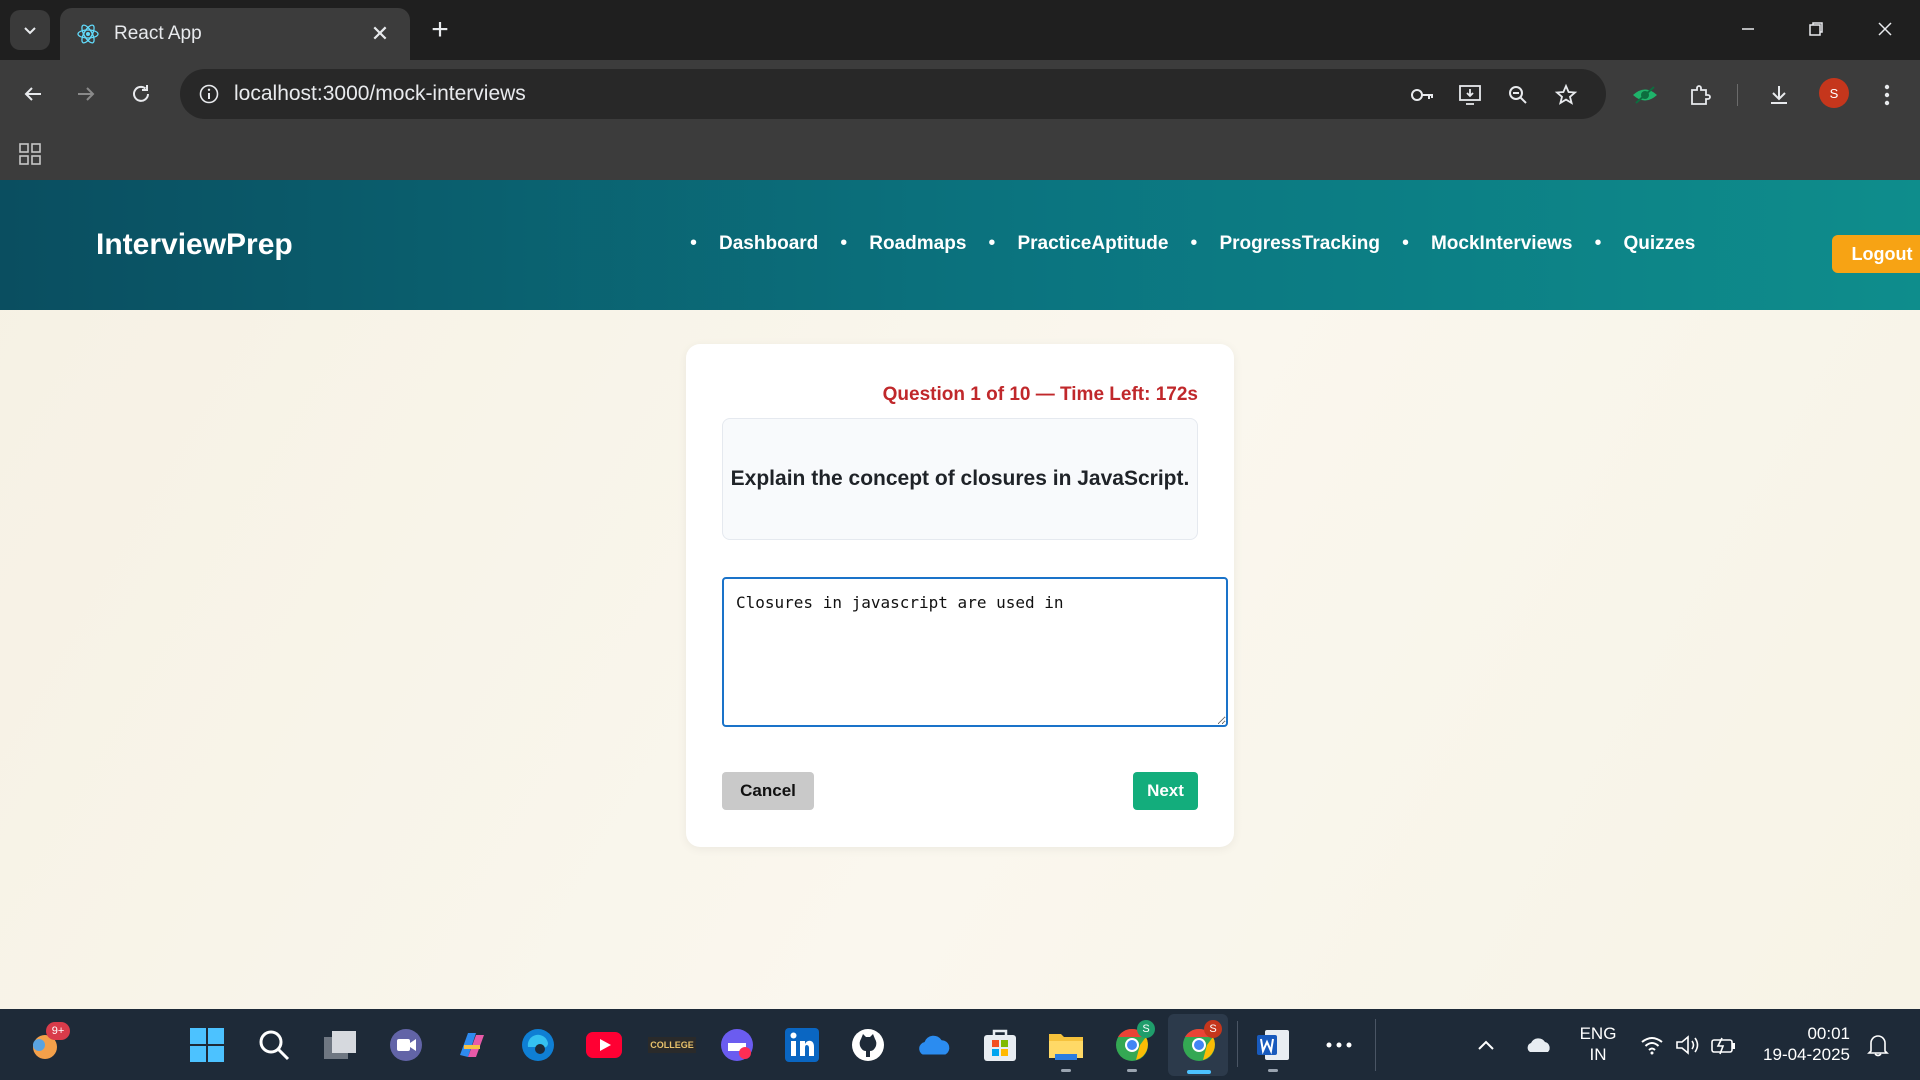  What do you see at coordinates (440, 30) in the screenshot?
I see `new-tab-button: +` at bounding box center [440, 30].